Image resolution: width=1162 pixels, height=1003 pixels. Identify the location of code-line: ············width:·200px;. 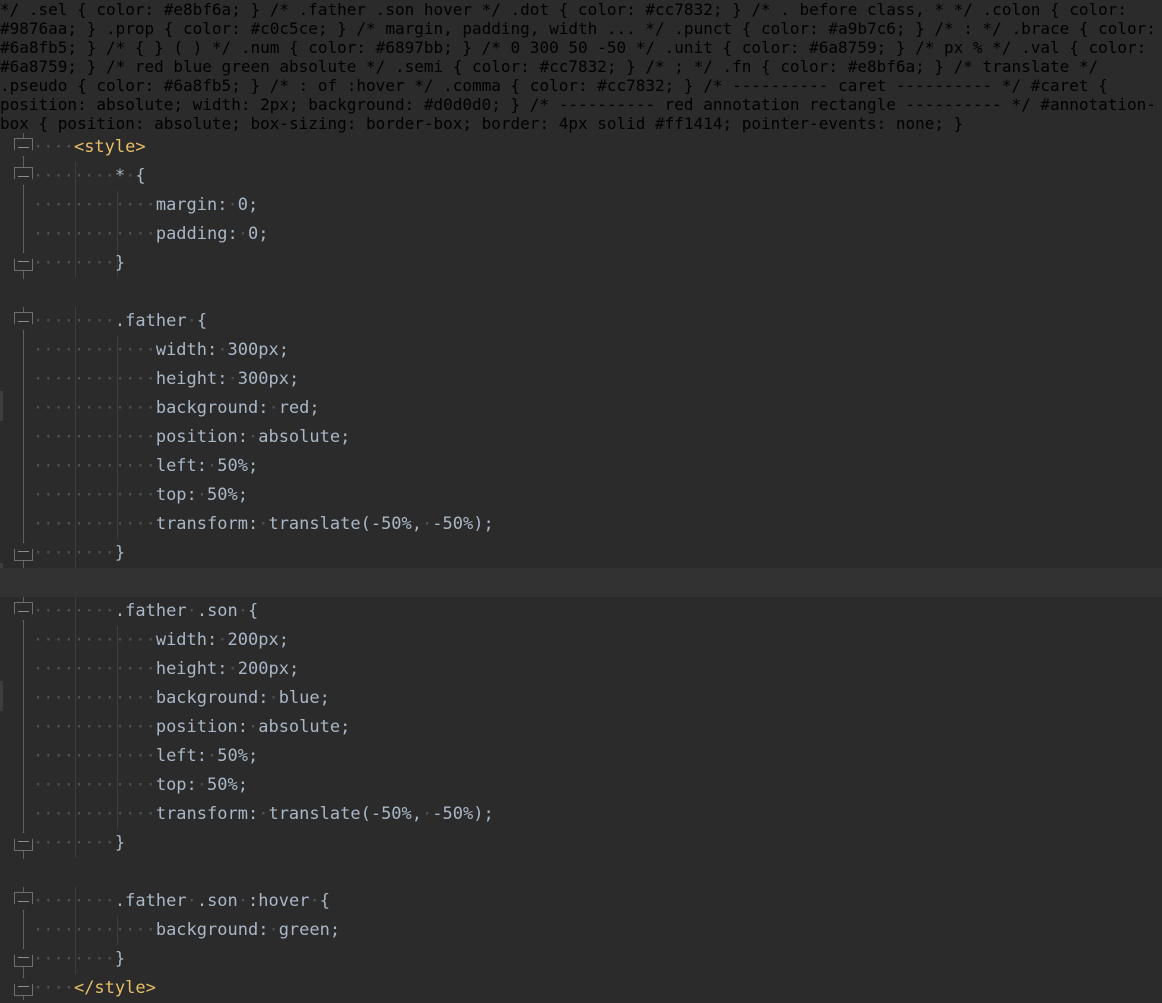
(581, 640).